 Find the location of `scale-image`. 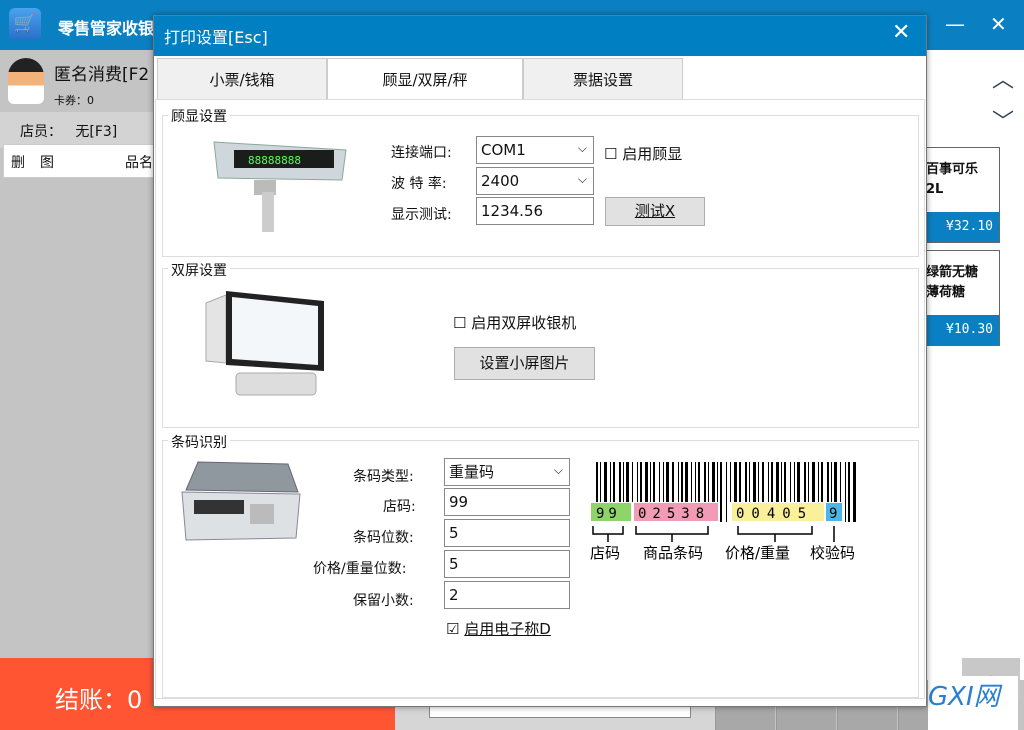

scale-image is located at coordinates (241, 501).